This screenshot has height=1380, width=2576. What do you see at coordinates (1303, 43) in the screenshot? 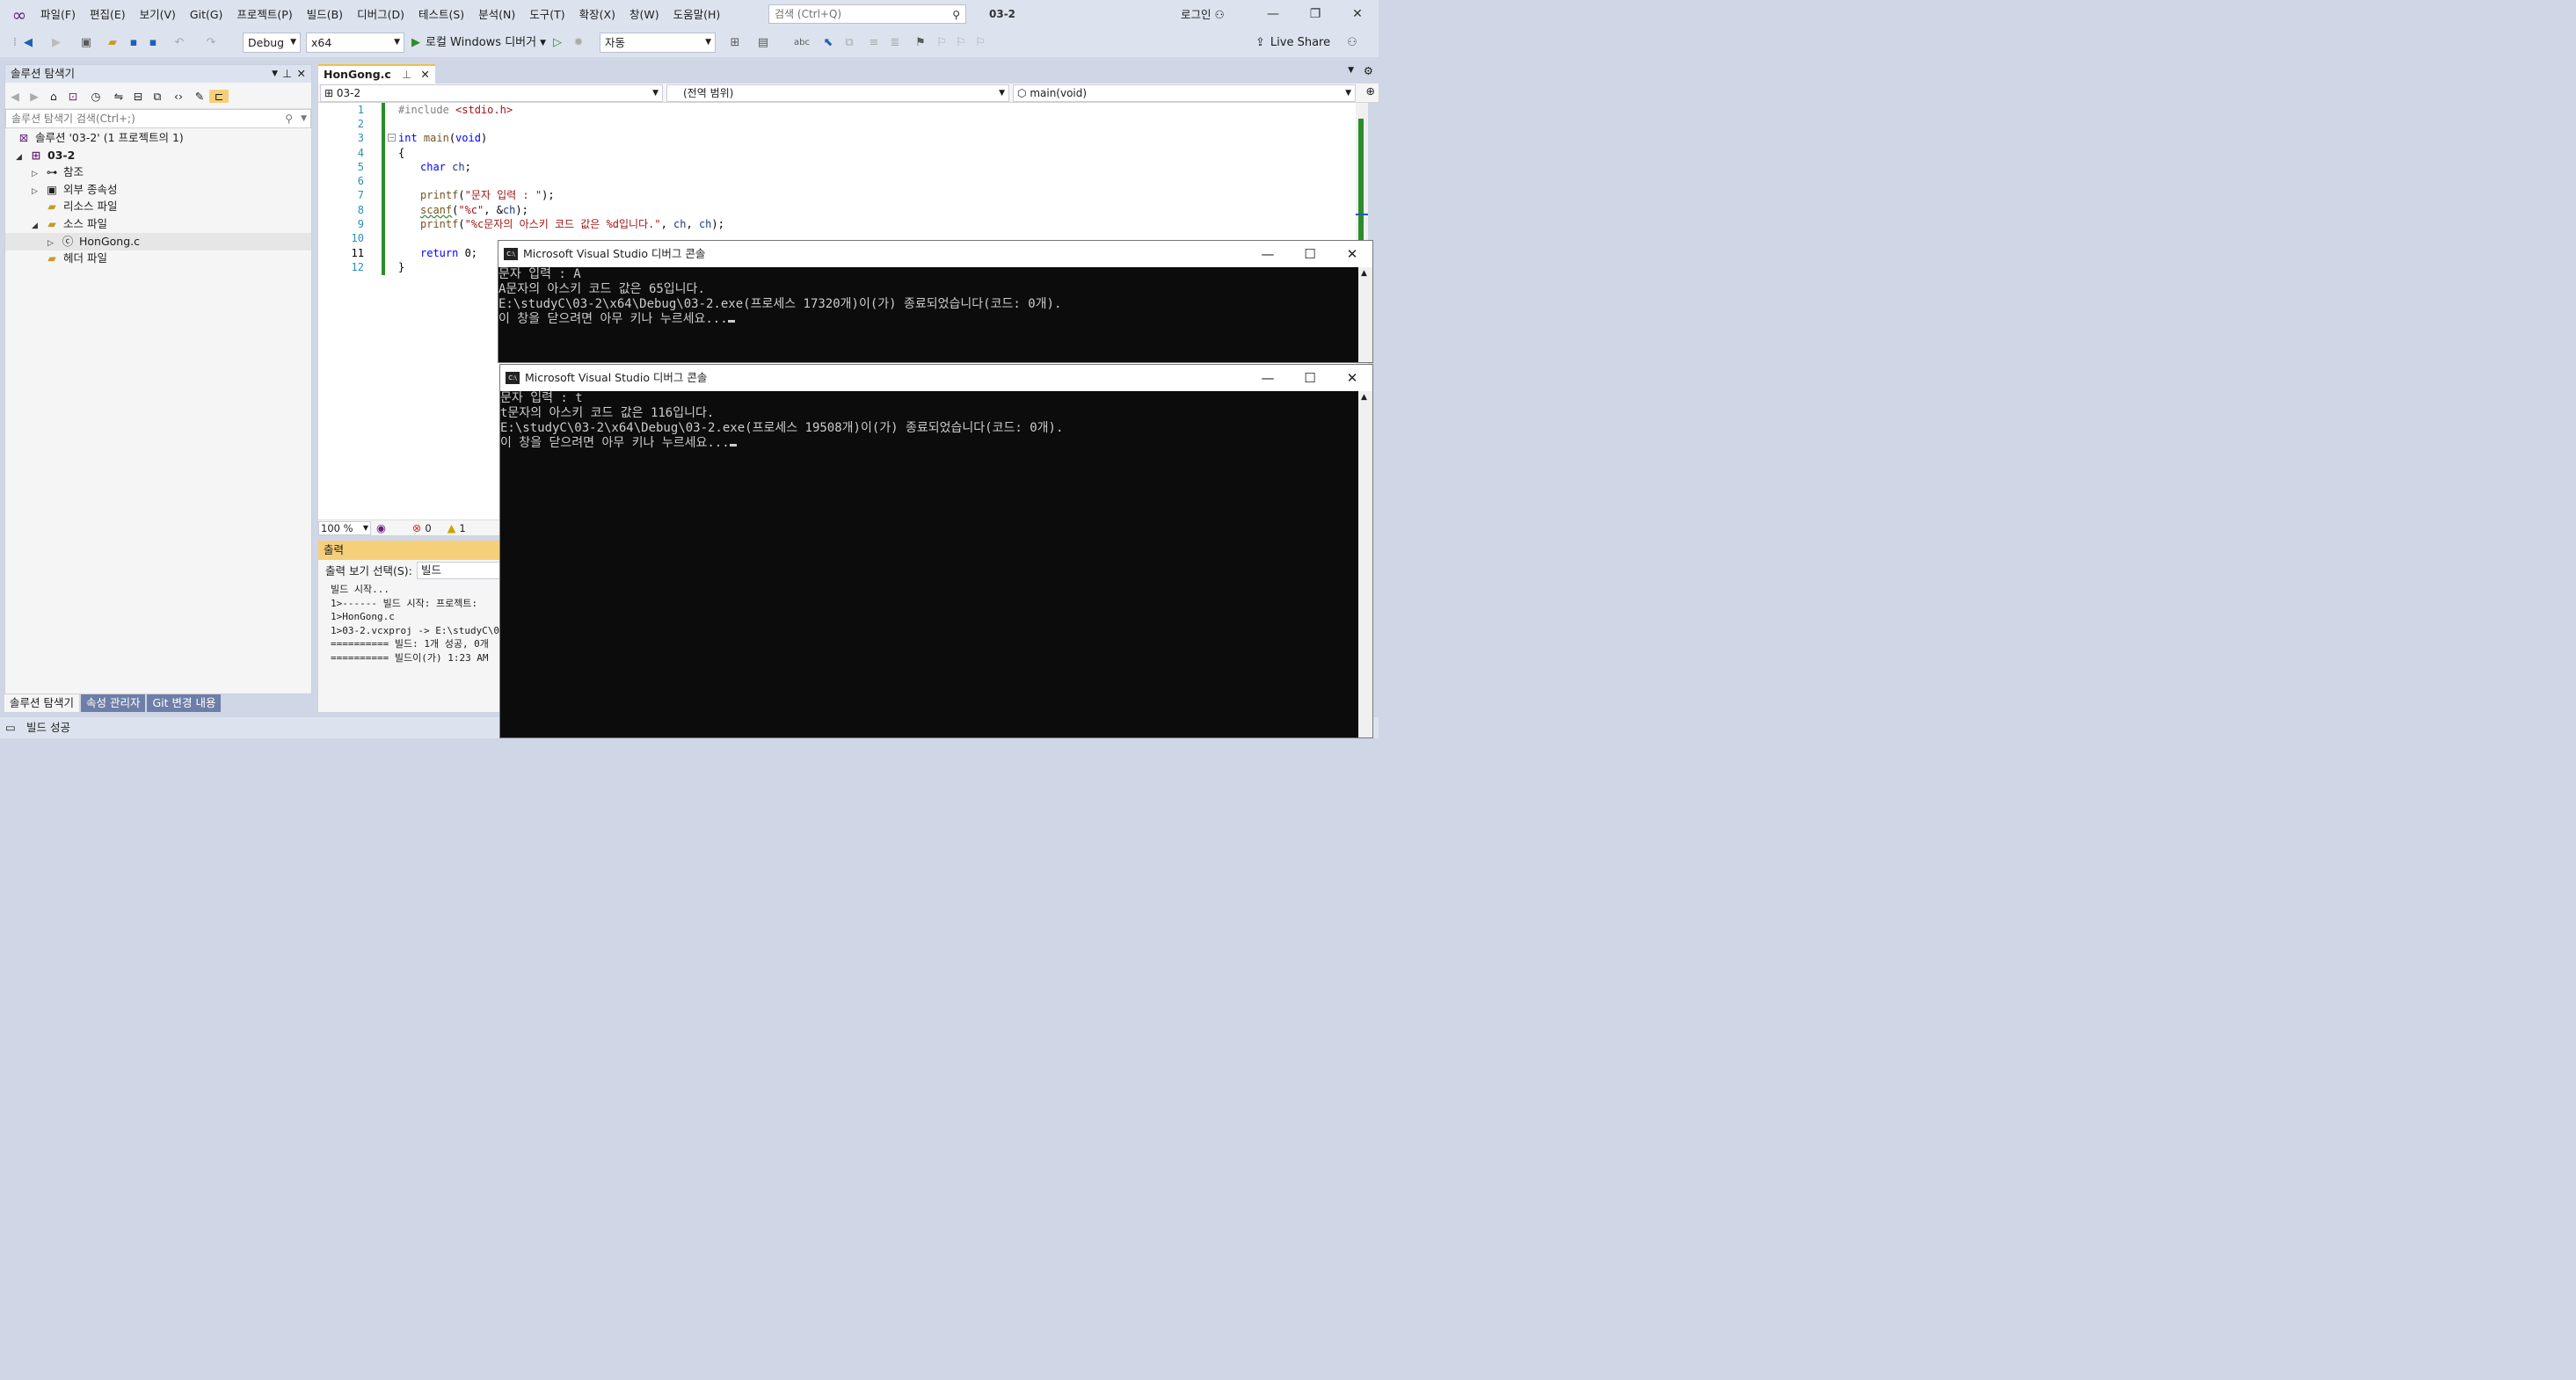
I see `live-share-button: ⇪ Live Share` at bounding box center [1303, 43].